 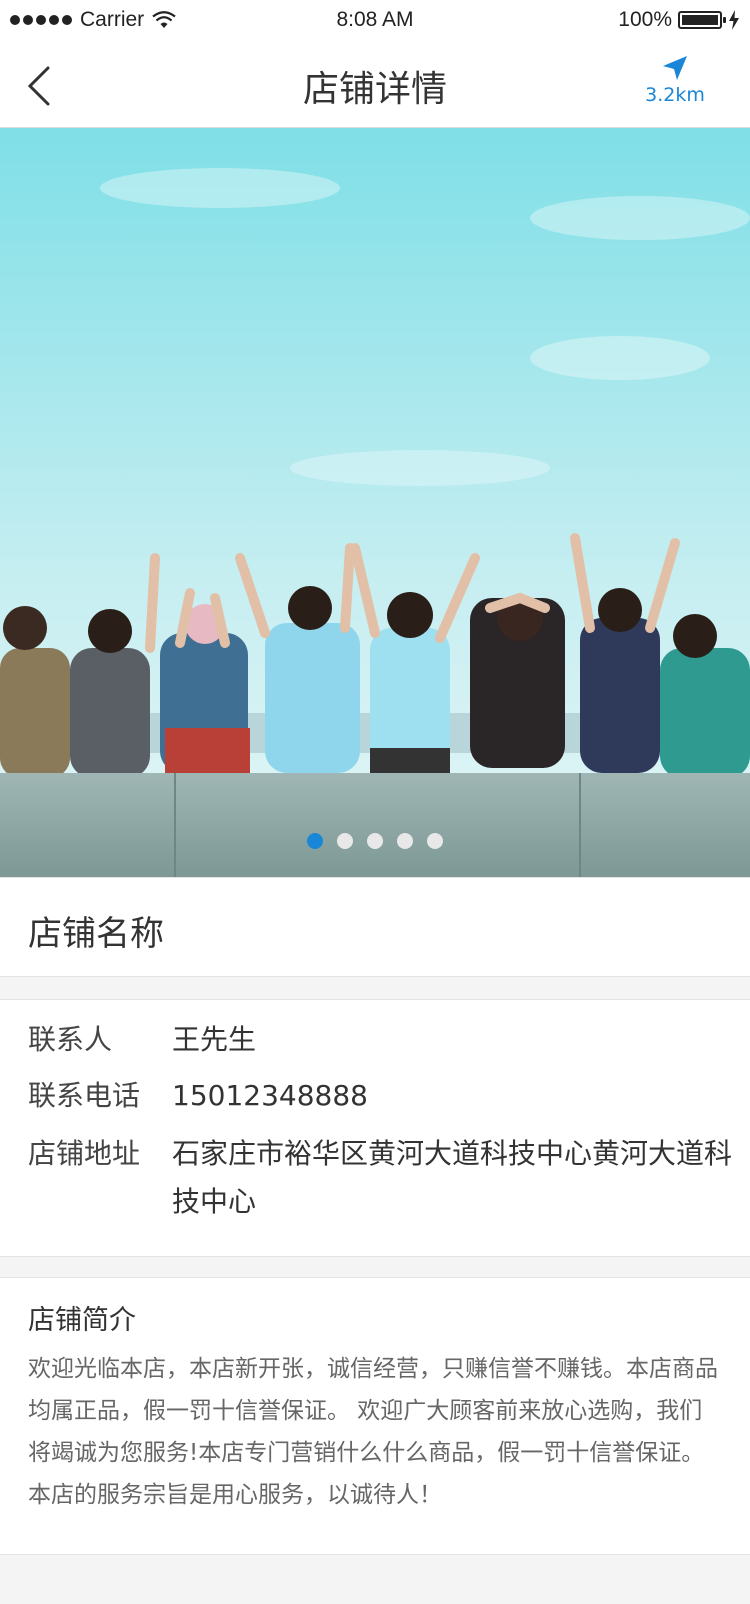 What do you see at coordinates (734, 20) in the screenshot?
I see `charging-icon` at bounding box center [734, 20].